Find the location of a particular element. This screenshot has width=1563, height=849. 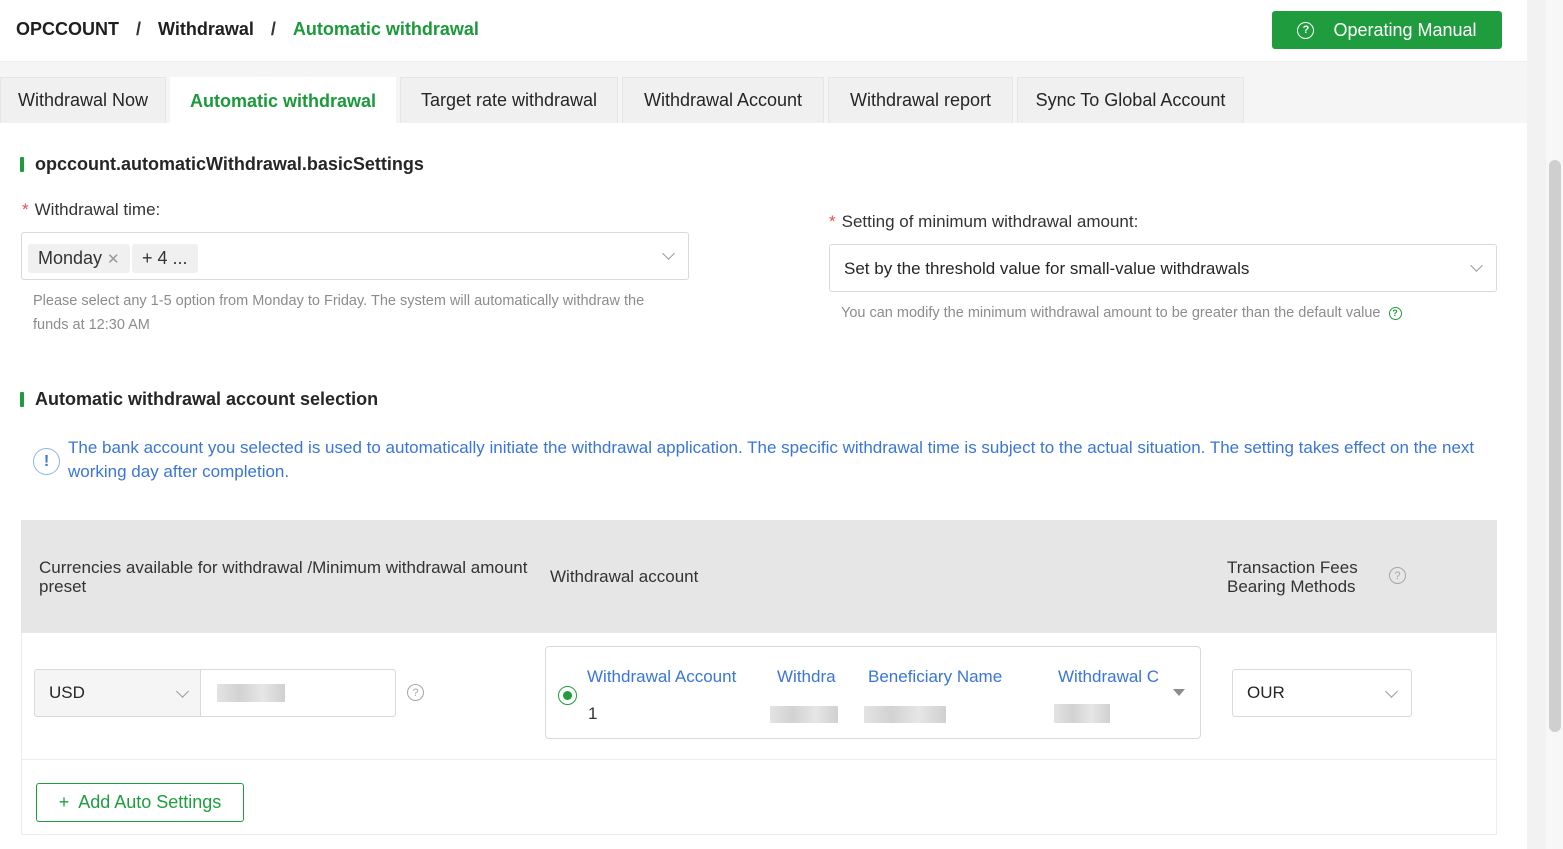

account-value-first: 1 is located at coordinates (593, 713).